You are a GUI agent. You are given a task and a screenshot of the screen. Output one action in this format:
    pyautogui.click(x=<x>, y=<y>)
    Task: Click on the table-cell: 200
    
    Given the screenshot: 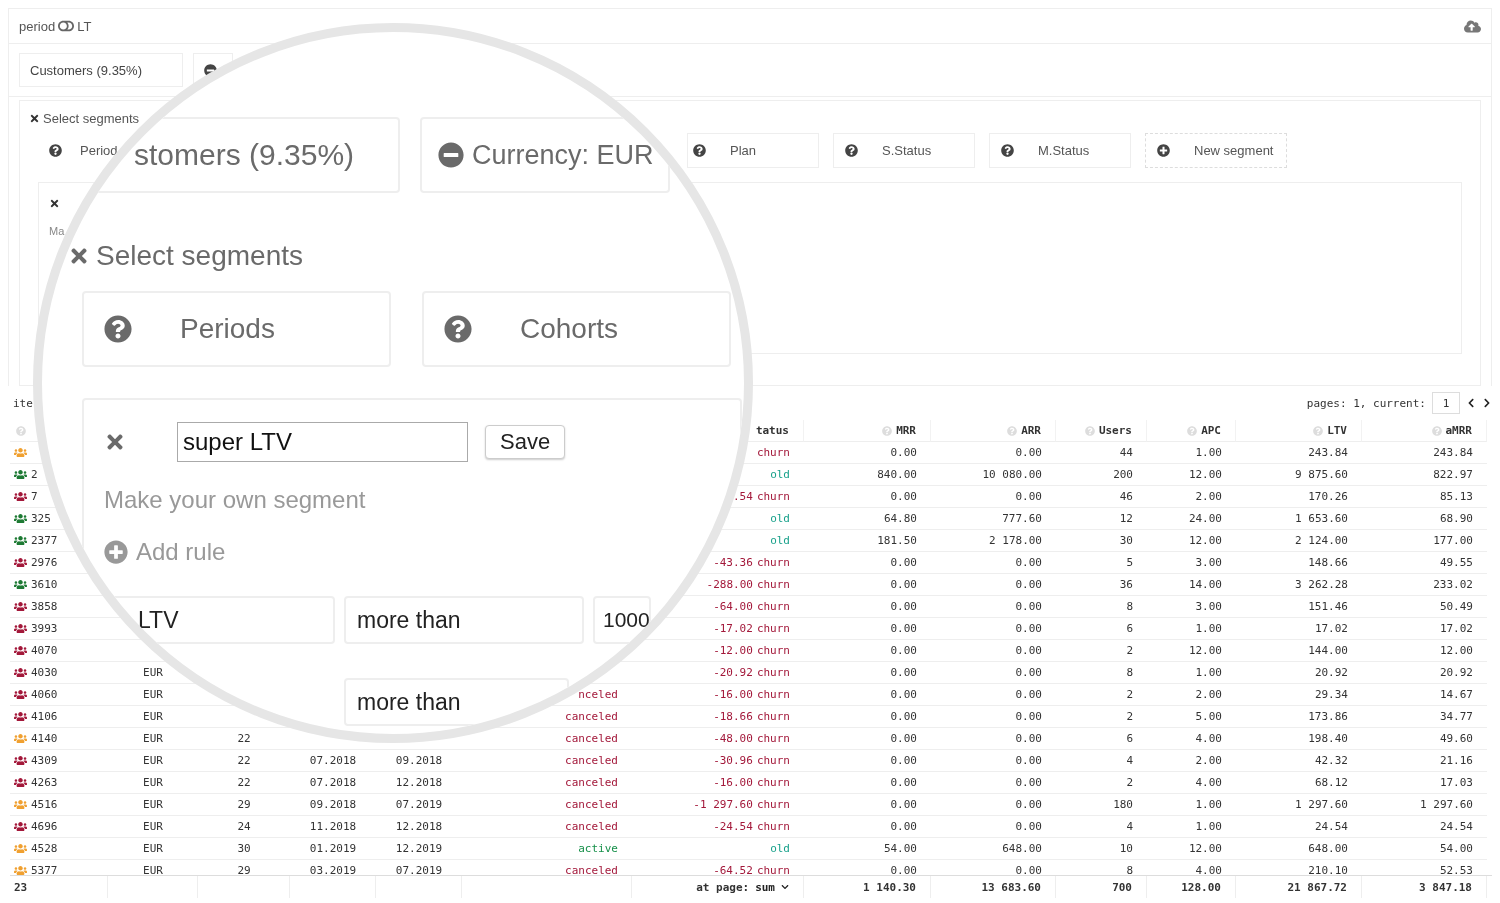 What is the action you would take?
    pyautogui.click(x=1123, y=474)
    